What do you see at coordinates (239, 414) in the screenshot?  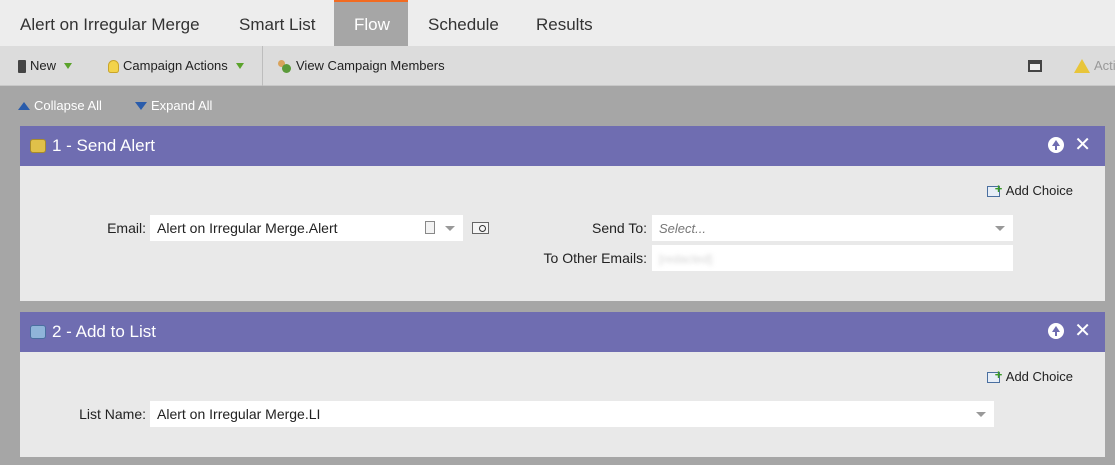 I see `list-name-value: Alert on Irregular Merge.LI` at bounding box center [239, 414].